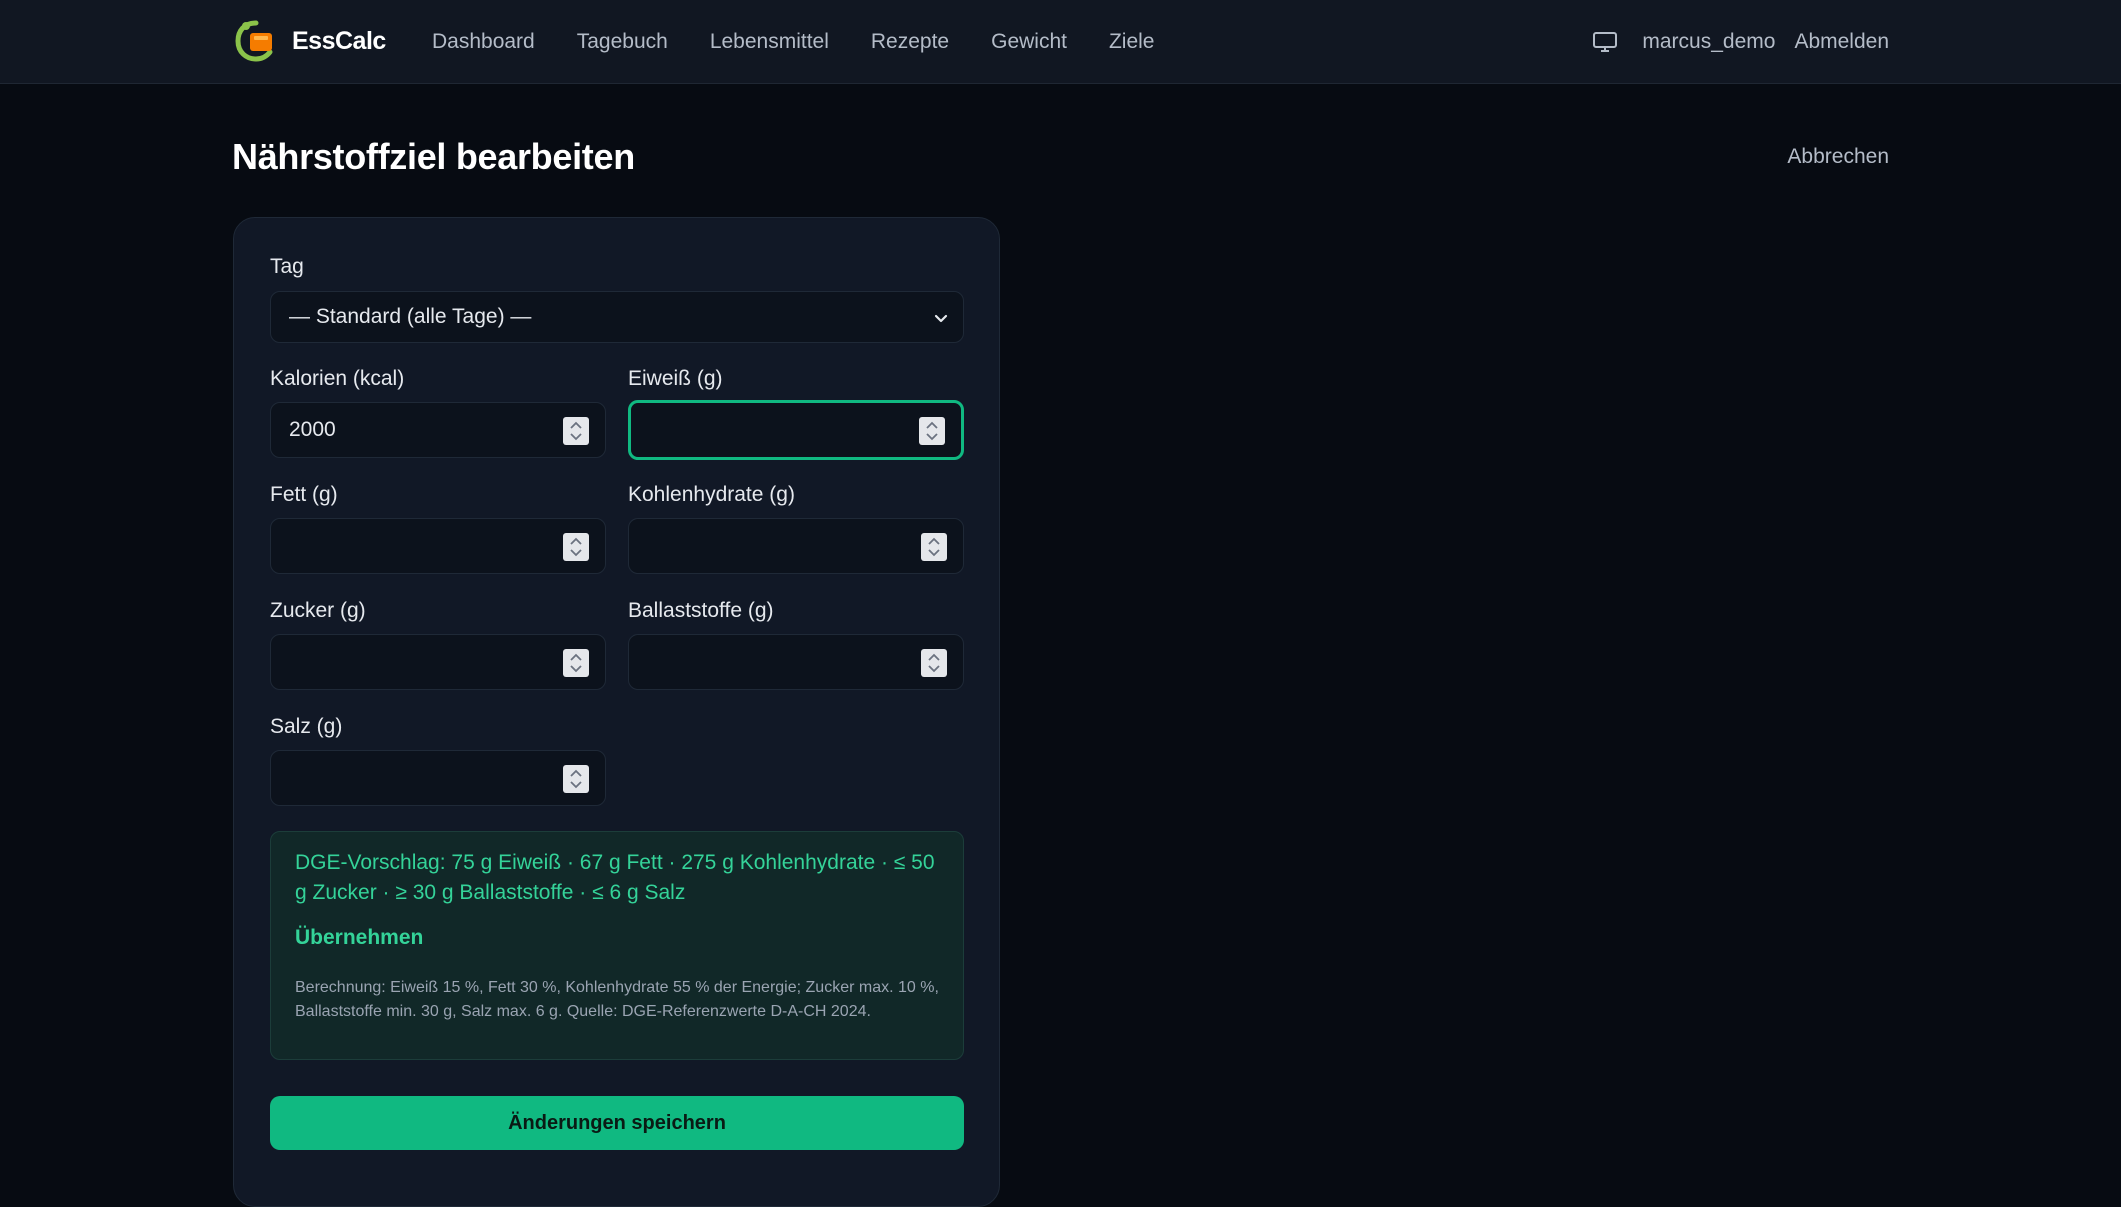 Image resolution: width=2121 pixels, height=1207 pixels. Describe the element at coordinates (617, 1123) in the screenshot. I see `save-changes-button: Änderungen speichern` at that location.